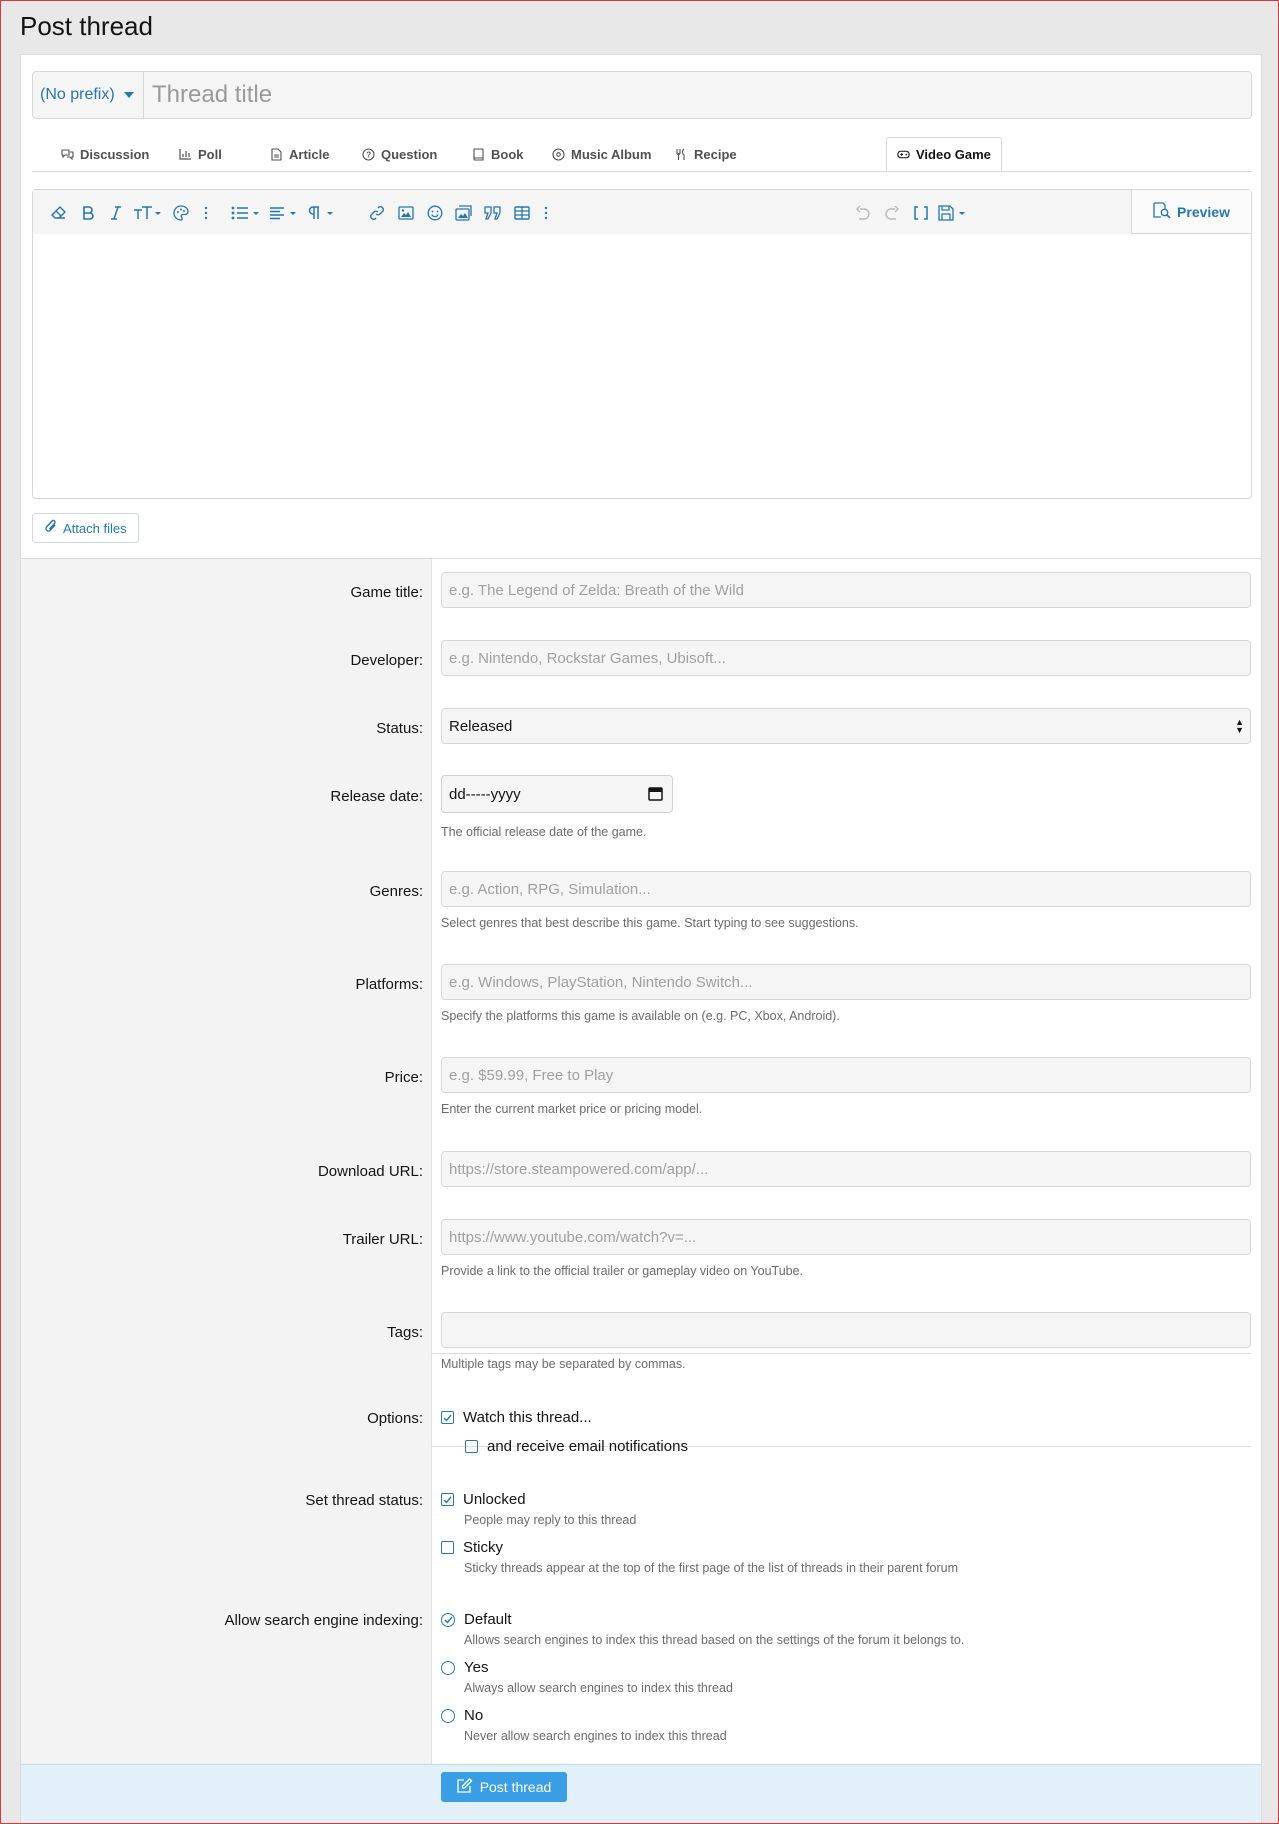 The height and width of the screenshot is (1824, 1279). I want to click on sticky-checkbox: Sticky, so click(472, 1547).